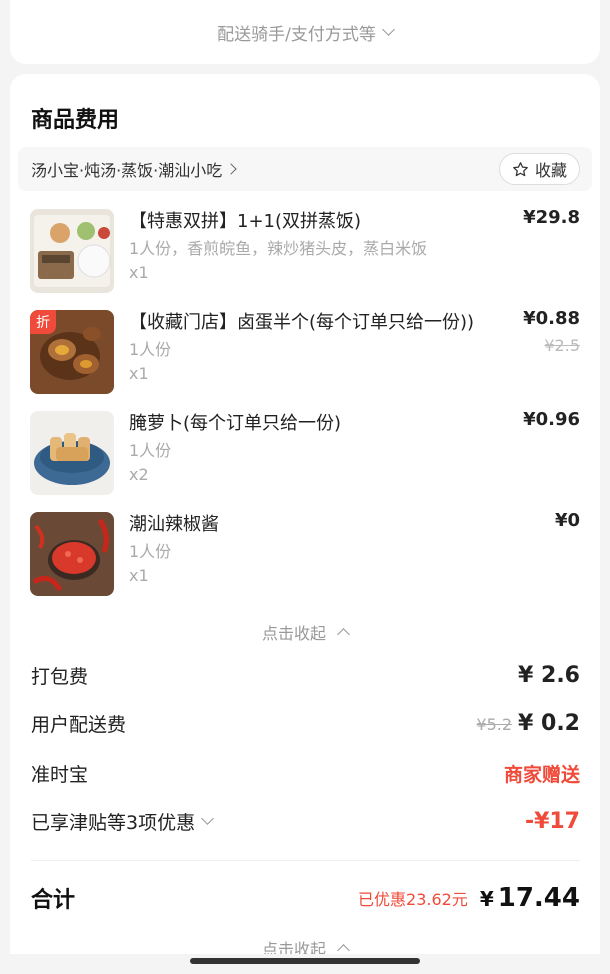 The image size is (610, 974). Describe the element at coordinates (127, 170) in the screenshot. I see `shop-name: 汤小宝·炖汤·蒸饭·潮汕小吃` at that location.